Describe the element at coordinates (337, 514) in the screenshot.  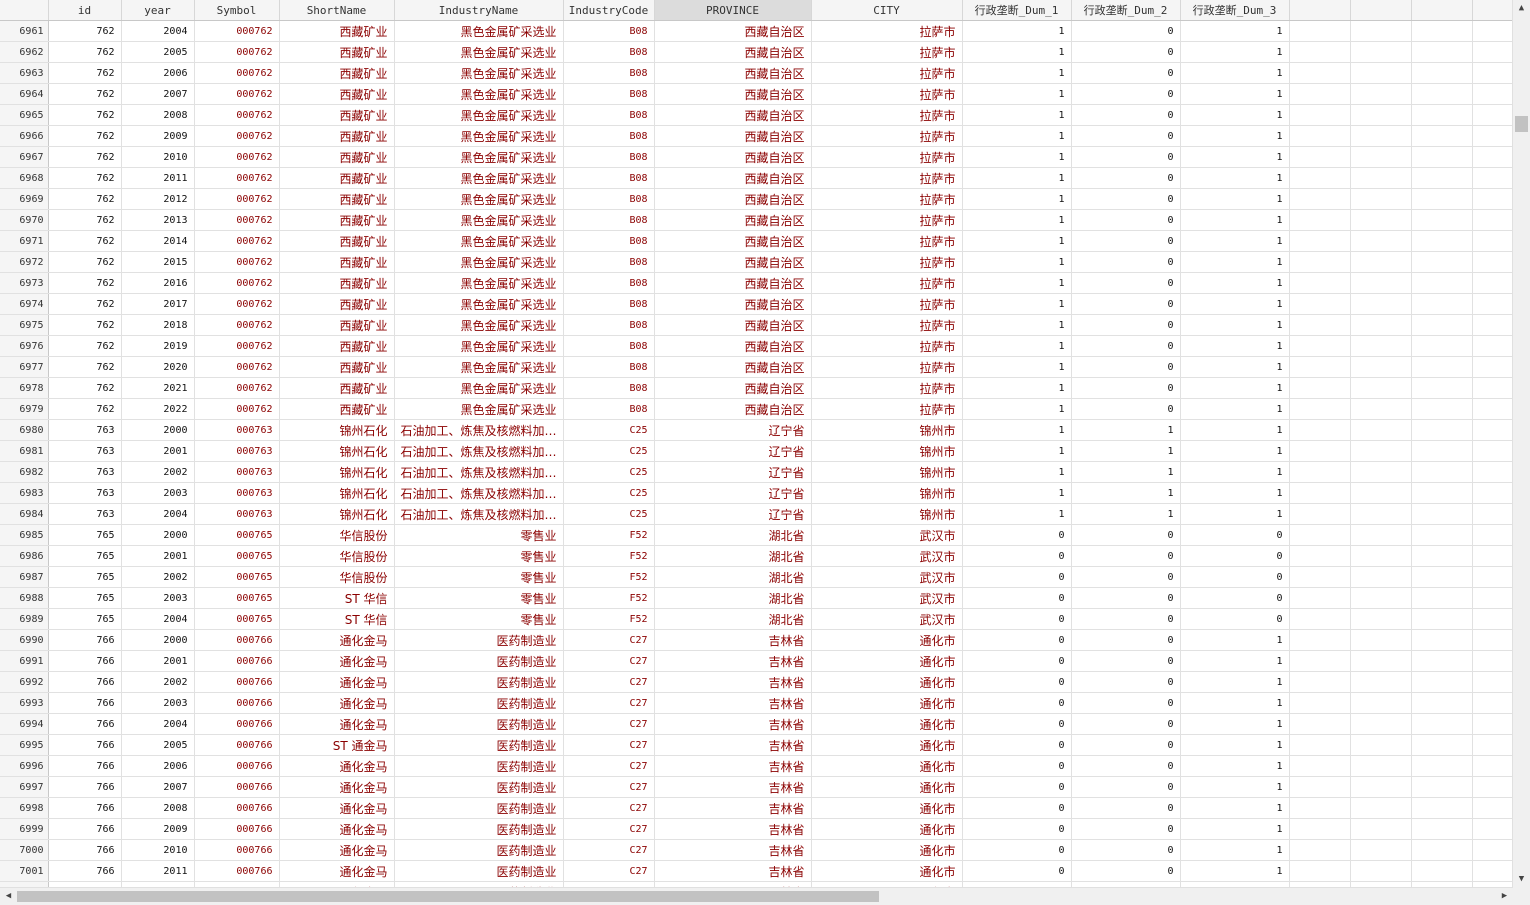
I see `table-cell: 锦州石化` at that location.